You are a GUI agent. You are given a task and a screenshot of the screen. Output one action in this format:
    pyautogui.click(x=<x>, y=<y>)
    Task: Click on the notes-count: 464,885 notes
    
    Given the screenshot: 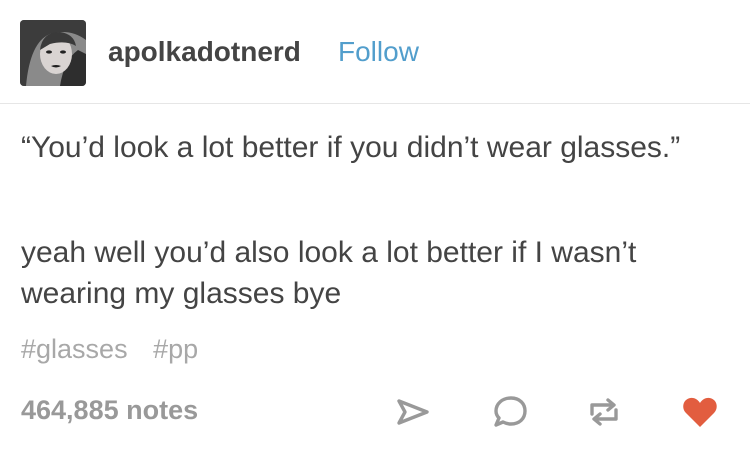 What is the action you would take?
    pyautogui.click(x=109, y=410)
    